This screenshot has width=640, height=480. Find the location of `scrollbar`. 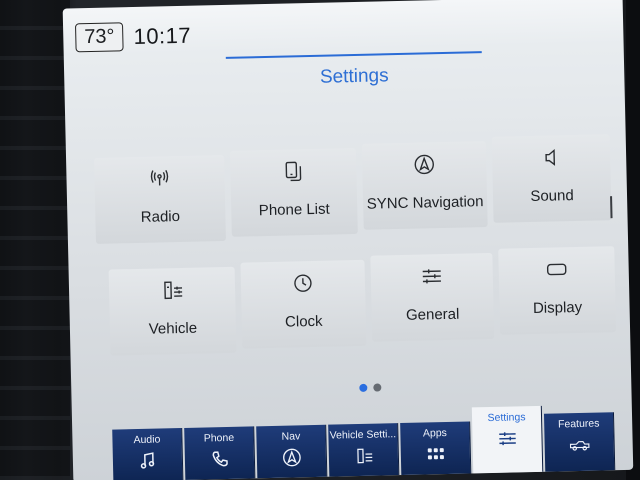

scrollbar is located at coordinates (611, 207).